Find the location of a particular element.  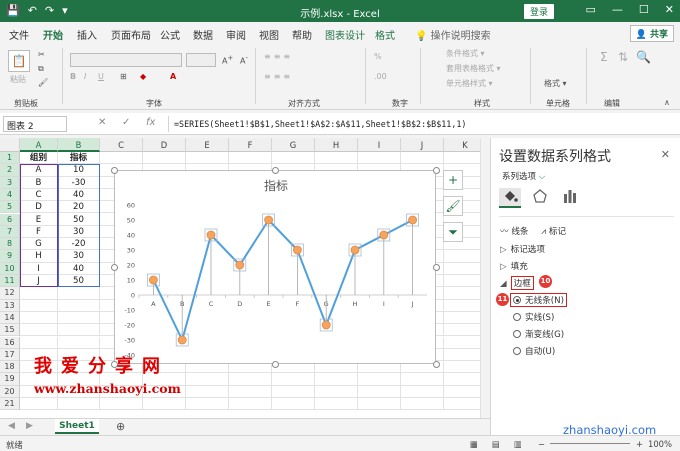

row-header: 4 is located at coordinates (10, 195).